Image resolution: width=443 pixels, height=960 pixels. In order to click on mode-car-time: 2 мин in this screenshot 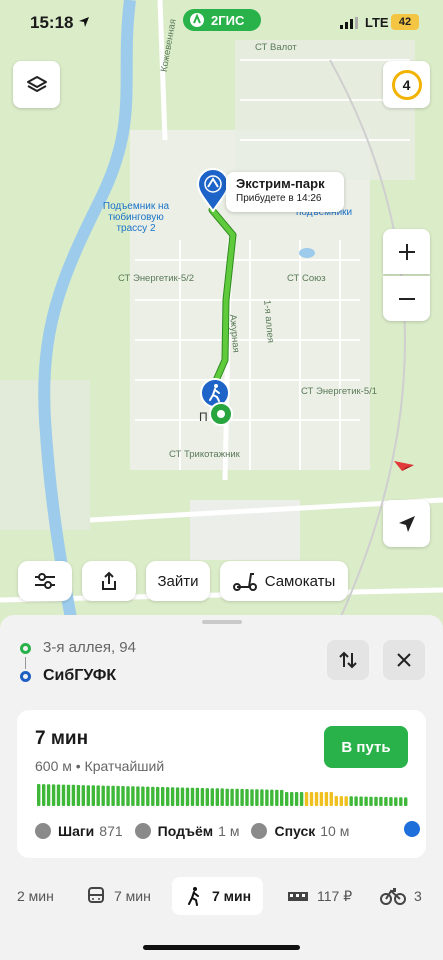, I will do `click(35, 896)`.